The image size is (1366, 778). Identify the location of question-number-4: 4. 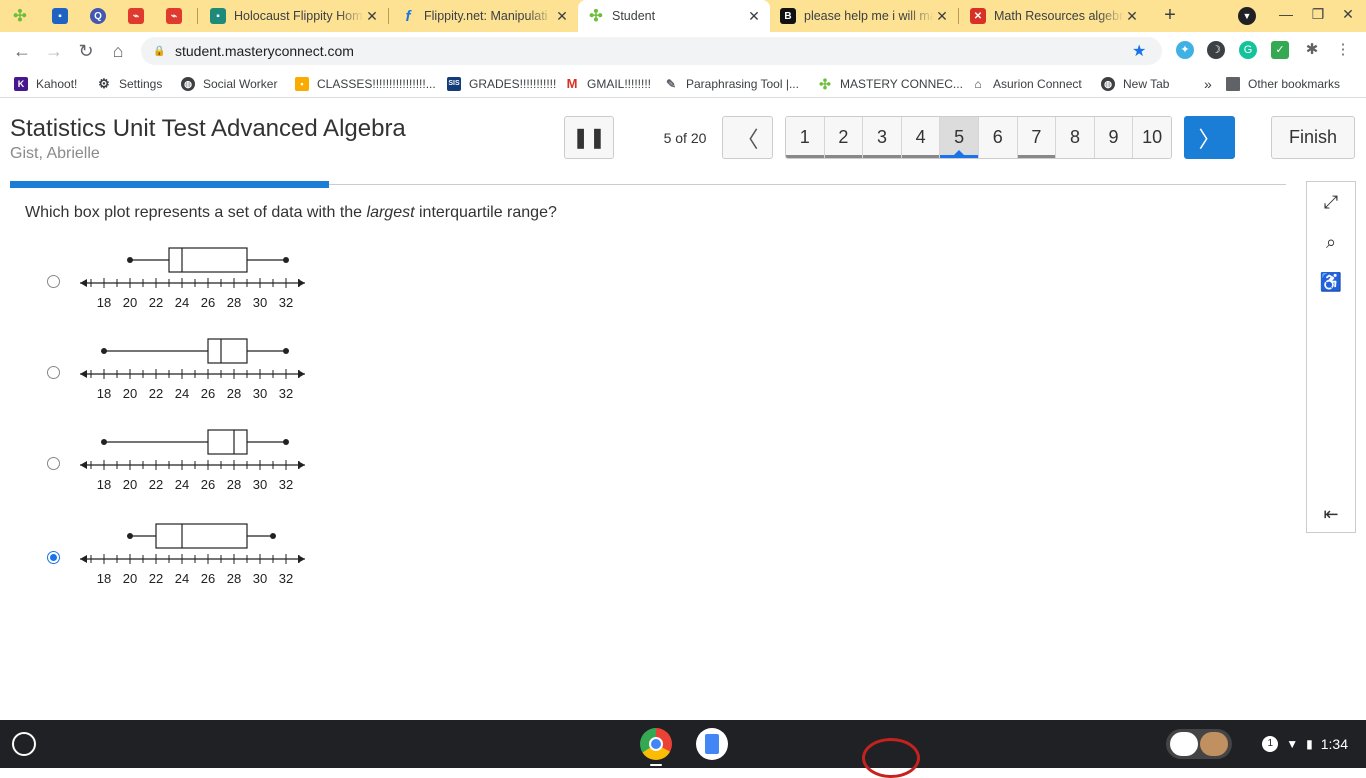
(921, 137).